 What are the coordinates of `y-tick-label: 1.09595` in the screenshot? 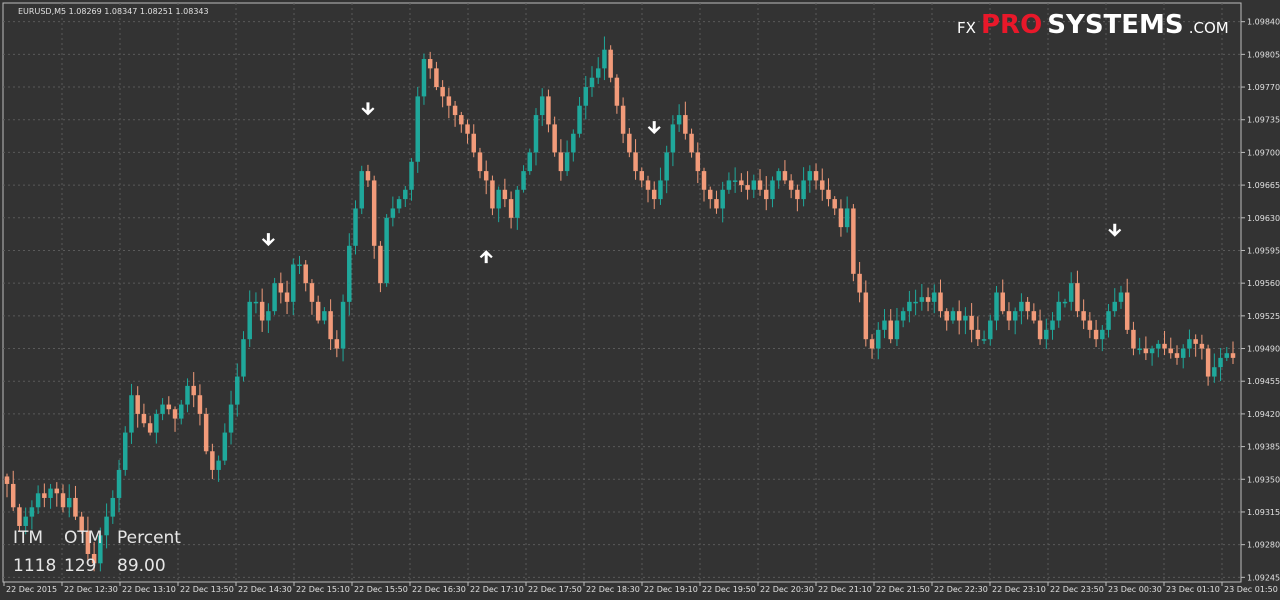 It's located at (1263, 250).